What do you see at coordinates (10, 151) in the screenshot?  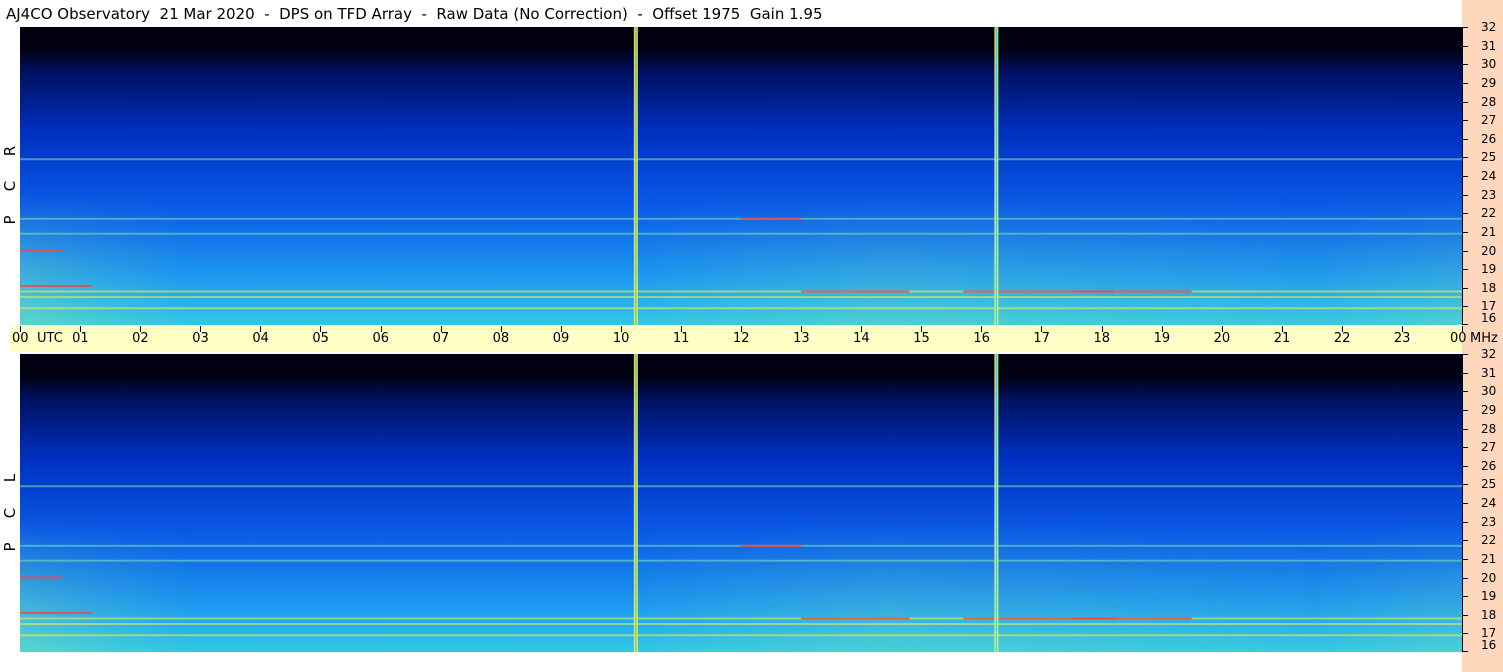 I see `polarization-letter: R` at bounding box center [10, 151].